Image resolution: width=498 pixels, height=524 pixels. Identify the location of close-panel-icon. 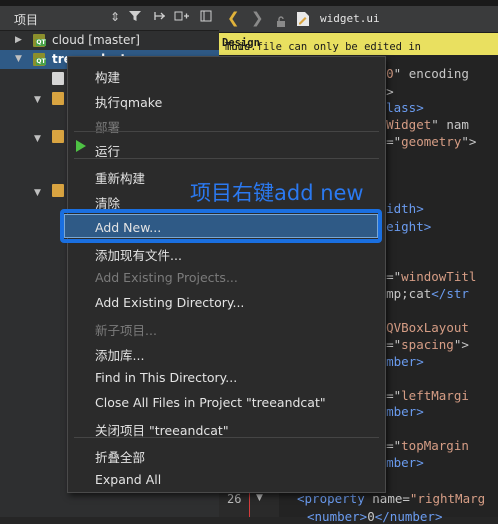
(206, 17).